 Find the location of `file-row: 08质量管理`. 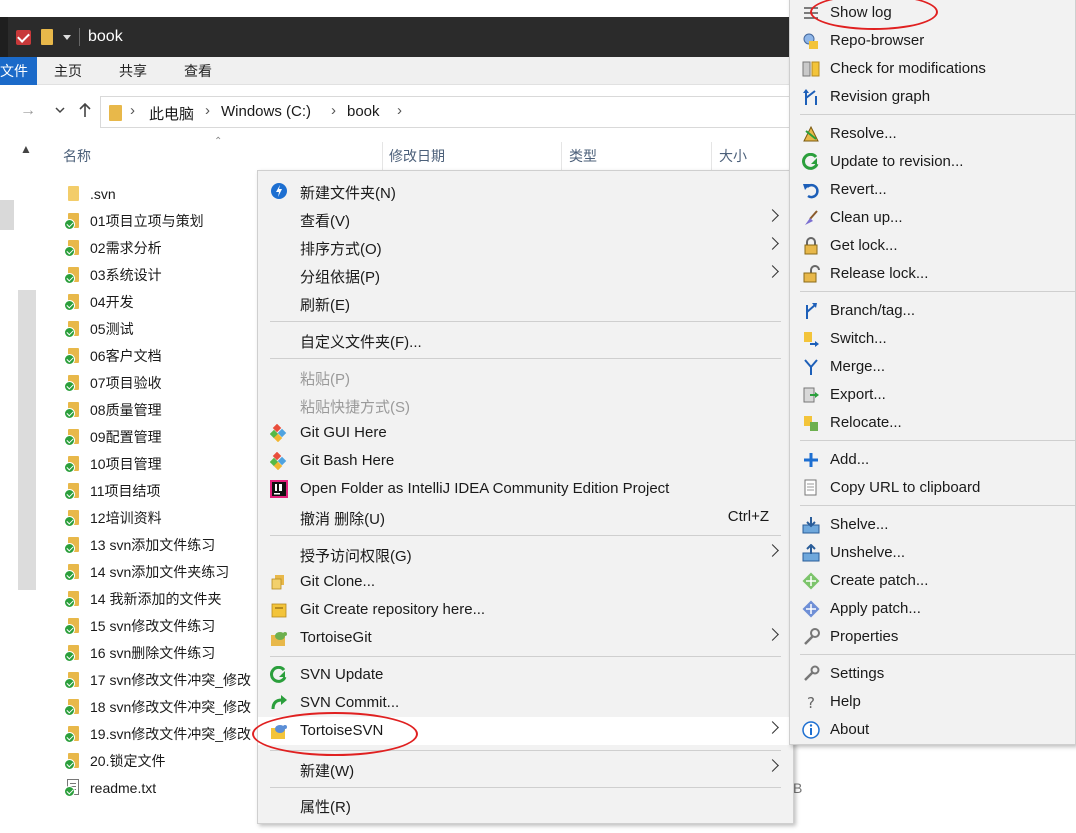

file-row: 08质量管理 is located at coordinates (161, 409).